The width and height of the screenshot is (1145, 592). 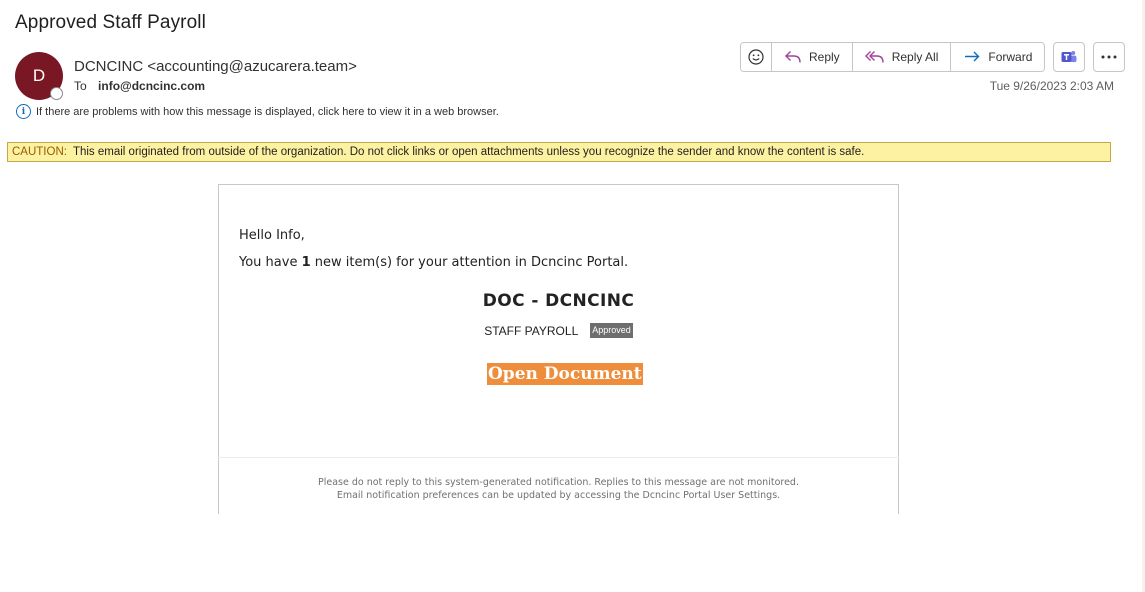 I want to click on reply-all-button: Reply All, so click(x=901, y=57).